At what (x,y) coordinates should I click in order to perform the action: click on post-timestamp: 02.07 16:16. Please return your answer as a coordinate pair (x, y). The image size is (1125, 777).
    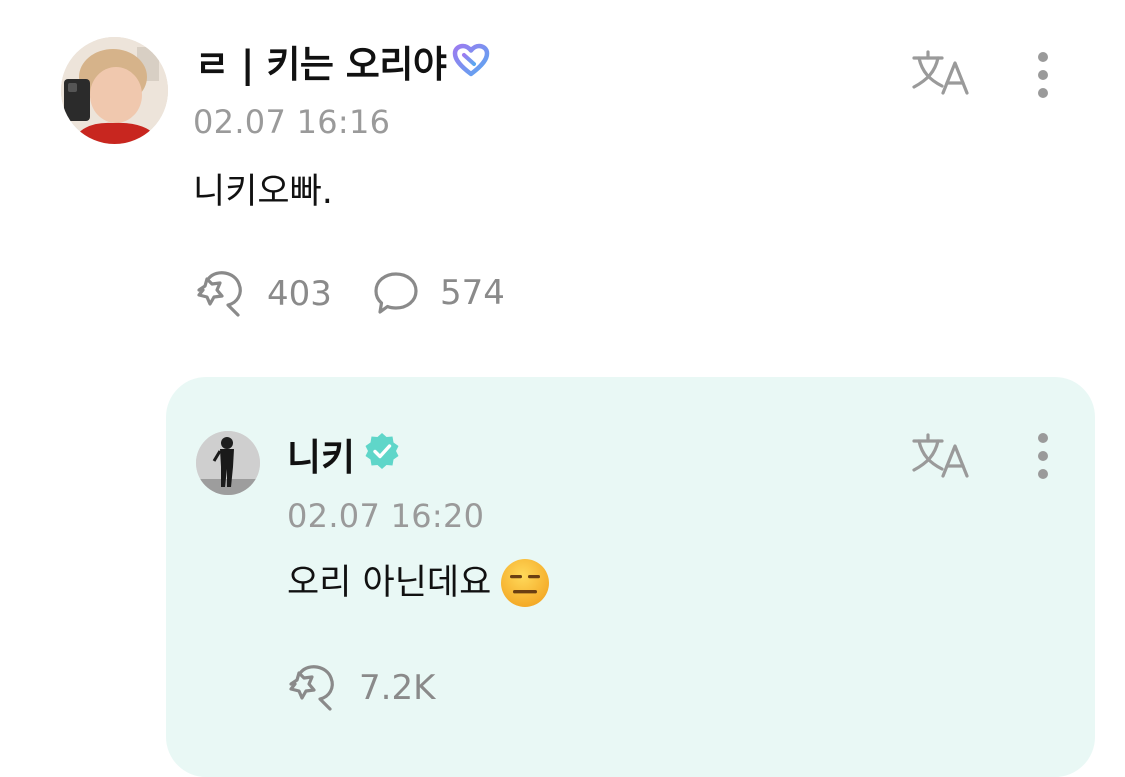
    Looking at the image, I should click on (292, 122).